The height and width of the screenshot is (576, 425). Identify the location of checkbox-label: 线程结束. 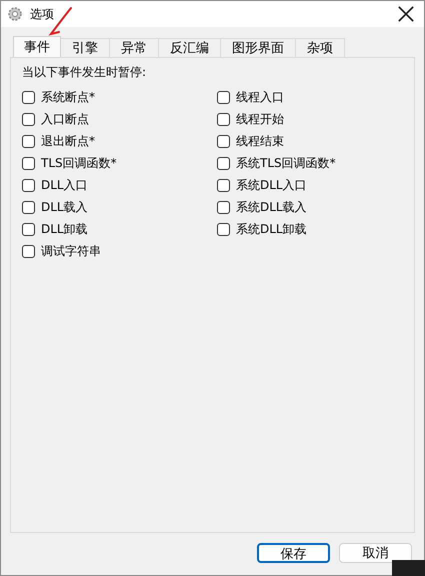
(260, 141).